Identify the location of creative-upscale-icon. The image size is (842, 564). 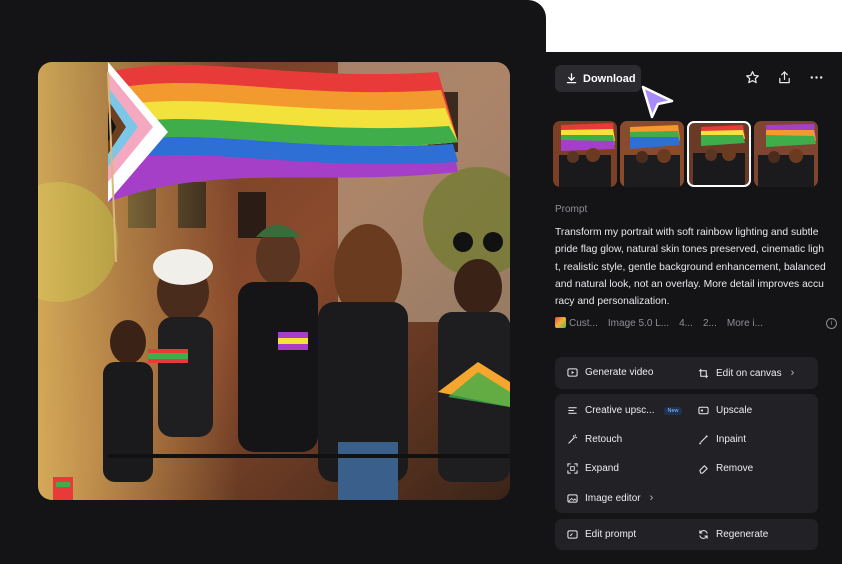
(572, 410).